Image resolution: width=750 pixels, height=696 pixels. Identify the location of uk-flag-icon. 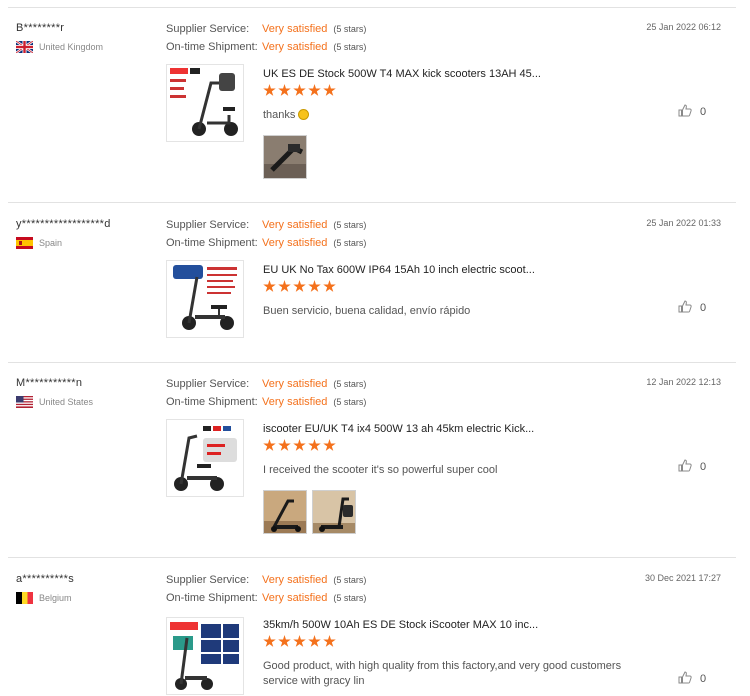
(24, 47).